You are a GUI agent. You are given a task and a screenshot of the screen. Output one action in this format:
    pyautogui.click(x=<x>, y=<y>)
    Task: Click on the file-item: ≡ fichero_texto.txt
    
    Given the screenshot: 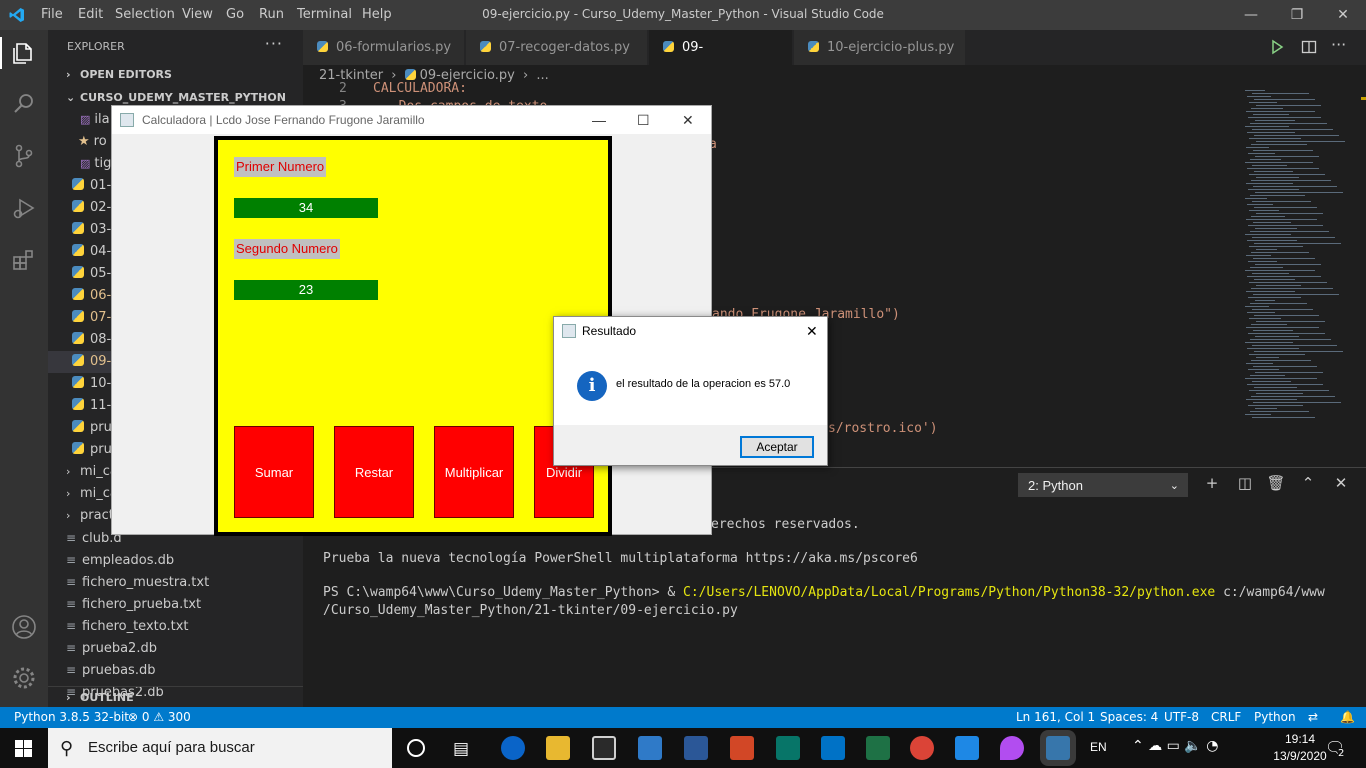 What is the action you would take?
    pyautogui.click(x=175, y=626)
    